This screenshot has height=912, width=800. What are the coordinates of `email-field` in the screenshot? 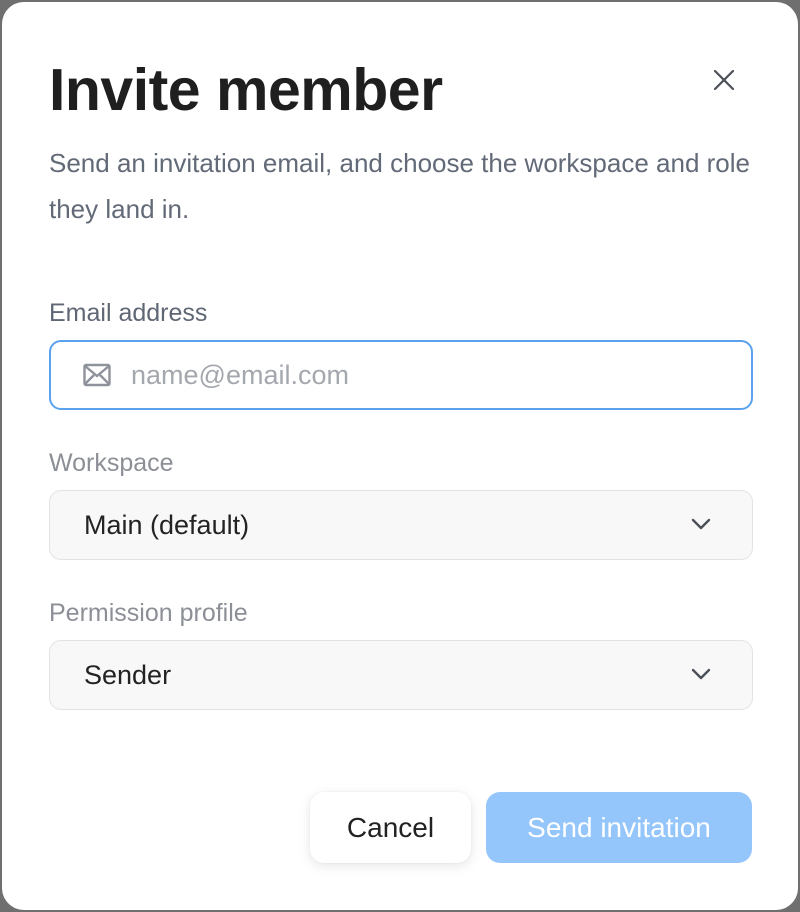 It's located at (401, 375).